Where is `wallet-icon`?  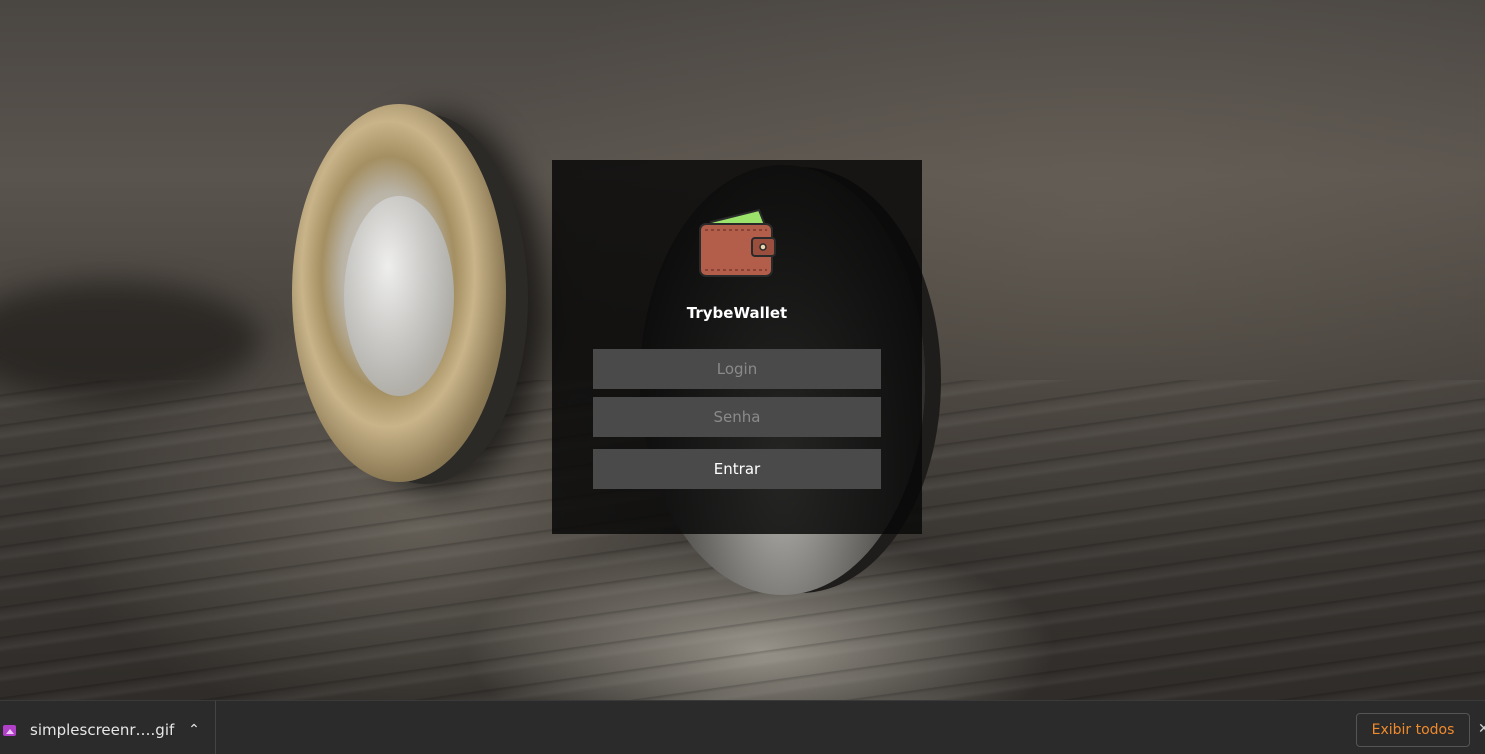 wallet-icon is located at coordinates (737, 242).